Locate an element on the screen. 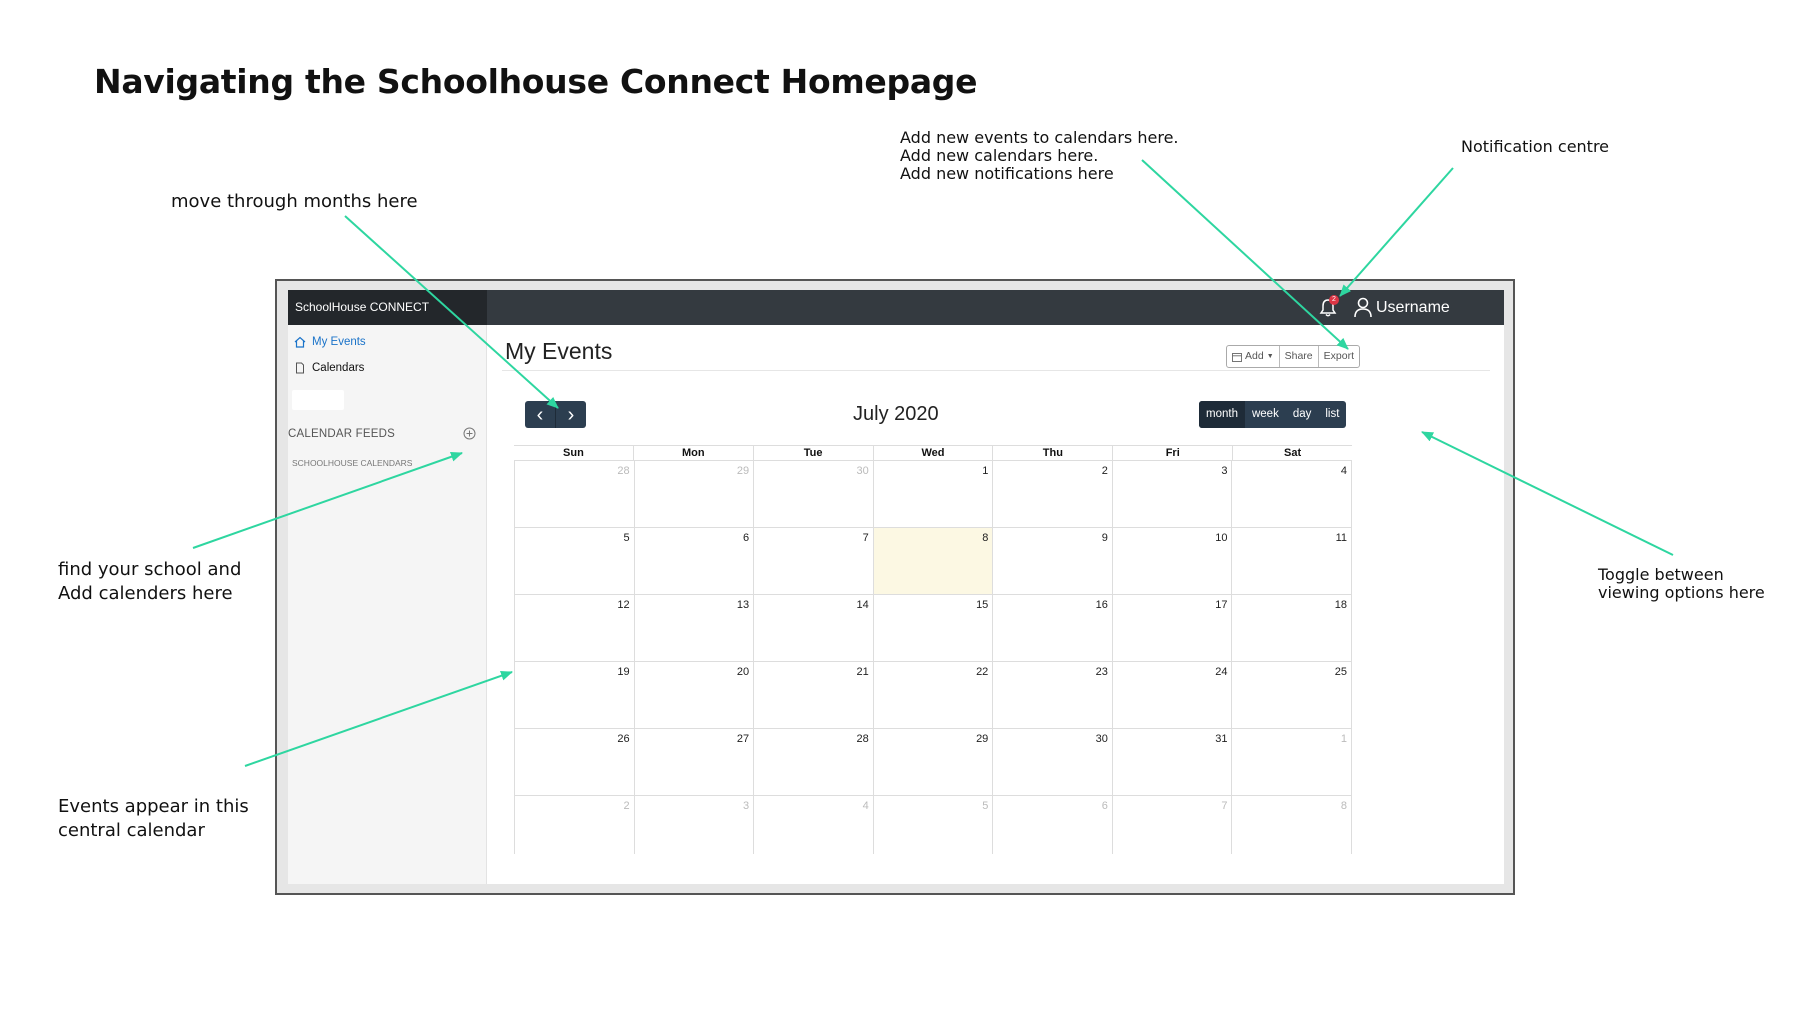  calendar-week: 28 29 30 1 2 3 4 is located at coordinates (933, 494).